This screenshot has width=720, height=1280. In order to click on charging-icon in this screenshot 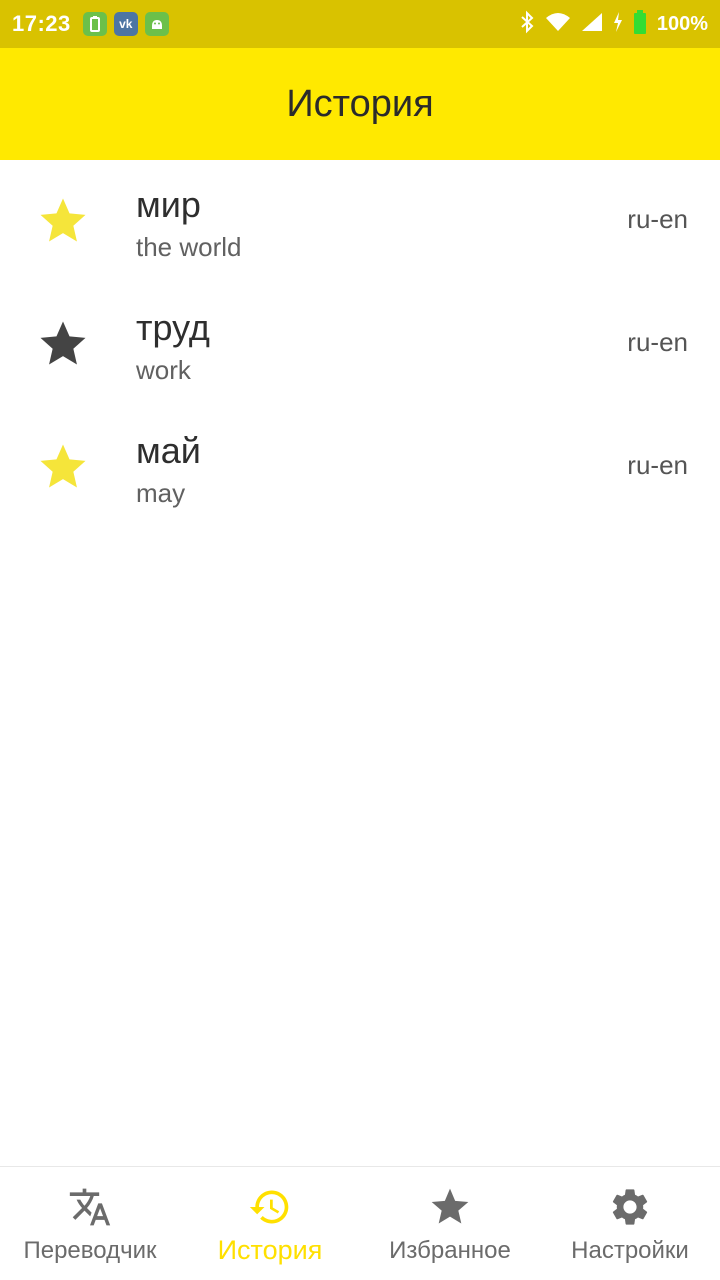, I will do `click(618, 24)`.